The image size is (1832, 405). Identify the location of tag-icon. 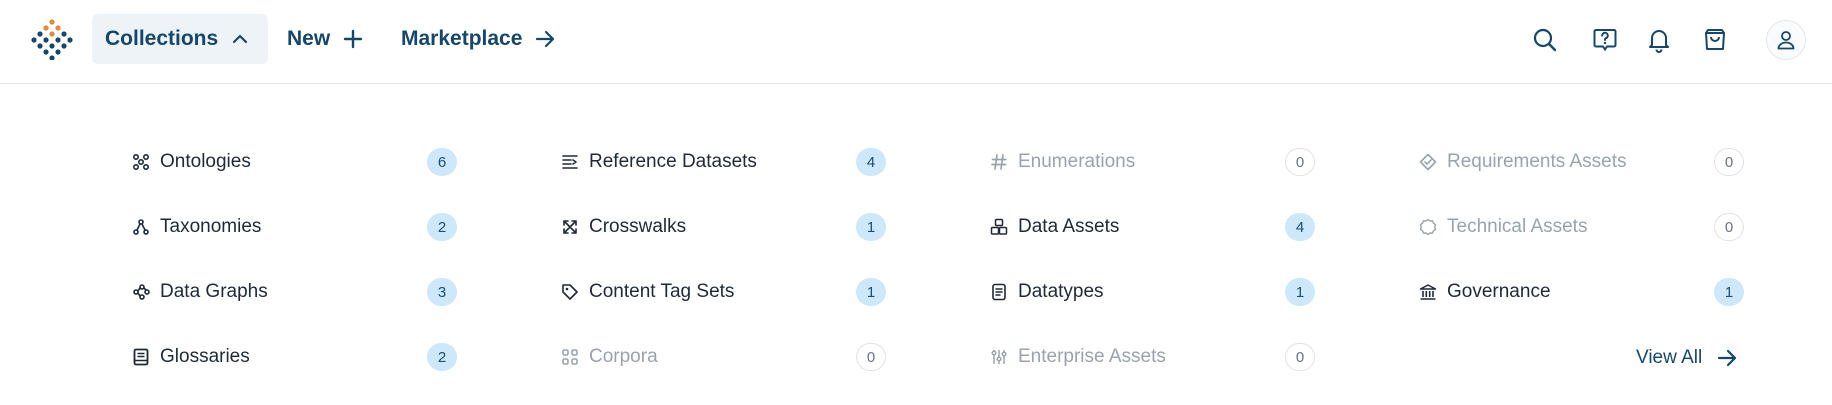
(570, 292).